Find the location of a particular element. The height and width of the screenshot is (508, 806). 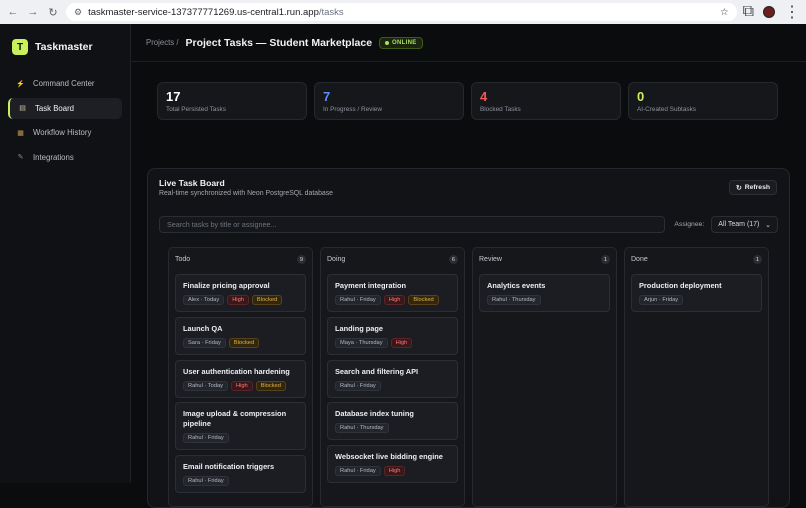

task-title: Search and filtering API is located at coordinates (377, 371).